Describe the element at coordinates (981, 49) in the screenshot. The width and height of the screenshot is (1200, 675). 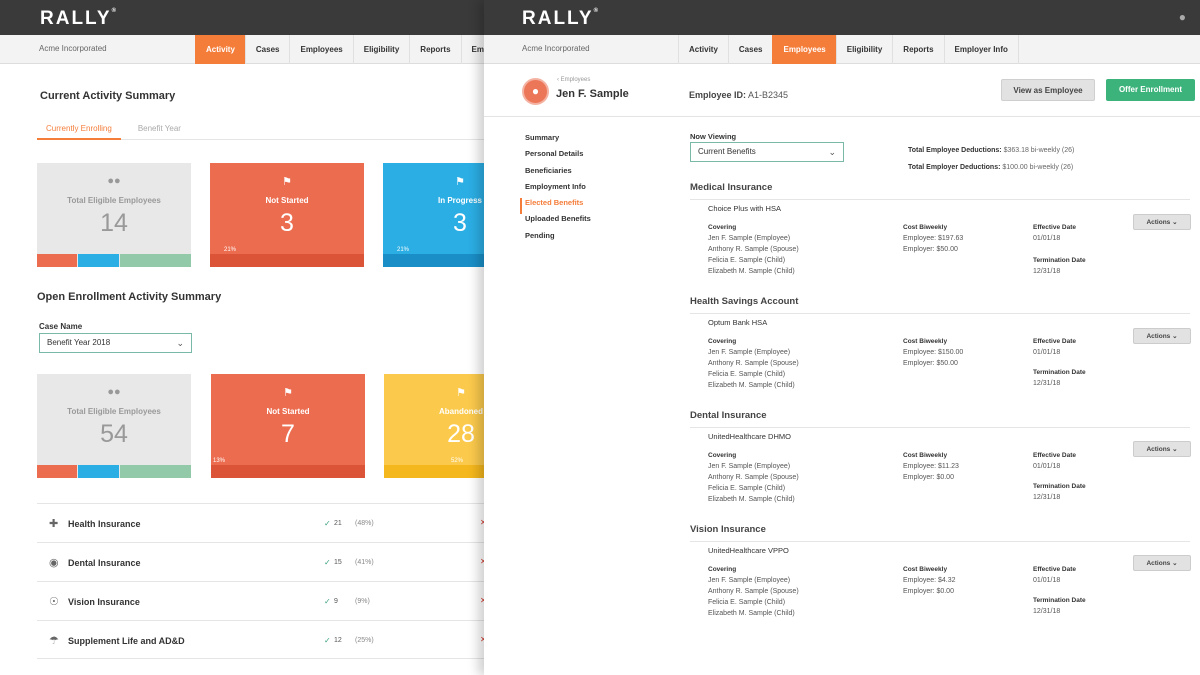
I see `tab-employer-info: Employer Info` at that location.